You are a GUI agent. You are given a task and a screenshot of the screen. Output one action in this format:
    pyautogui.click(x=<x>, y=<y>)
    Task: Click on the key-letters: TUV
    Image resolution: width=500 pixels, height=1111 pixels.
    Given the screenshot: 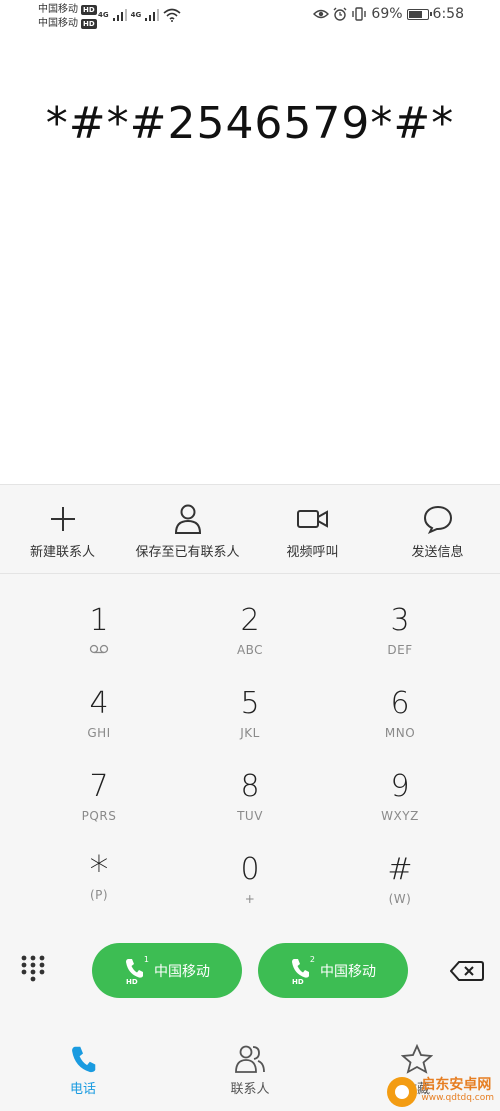 What is the action you would take?
    pyautogui.click(x=250, y=816)
    